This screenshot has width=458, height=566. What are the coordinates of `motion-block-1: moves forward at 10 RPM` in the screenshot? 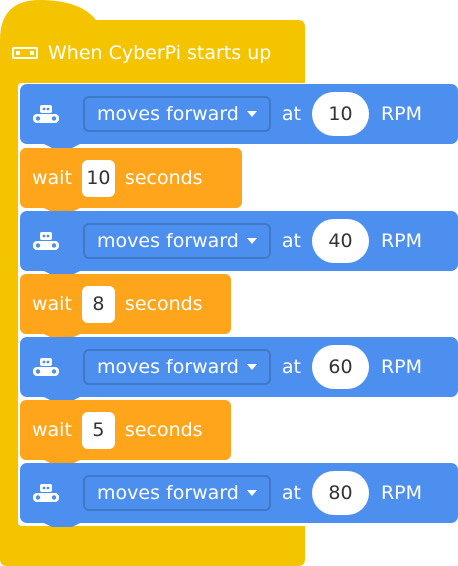 It's located at (239, 114).